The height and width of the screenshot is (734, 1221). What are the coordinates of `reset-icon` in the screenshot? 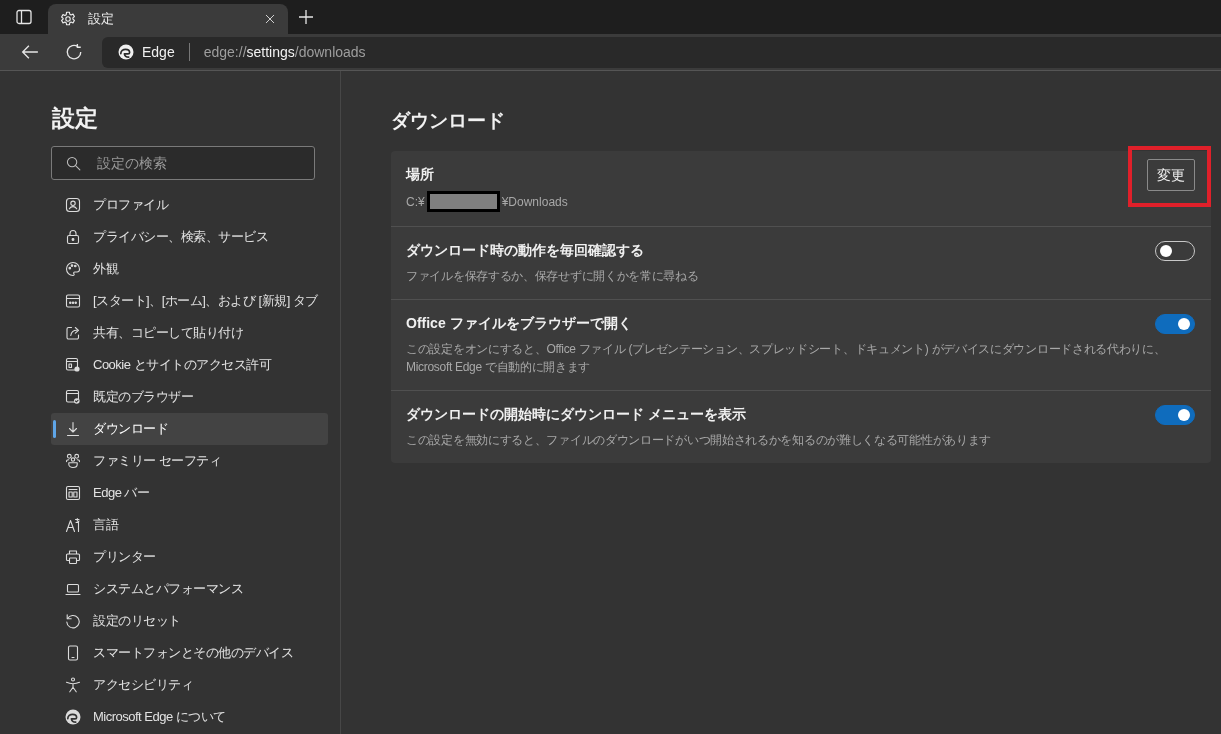 It's located at (73, 621).